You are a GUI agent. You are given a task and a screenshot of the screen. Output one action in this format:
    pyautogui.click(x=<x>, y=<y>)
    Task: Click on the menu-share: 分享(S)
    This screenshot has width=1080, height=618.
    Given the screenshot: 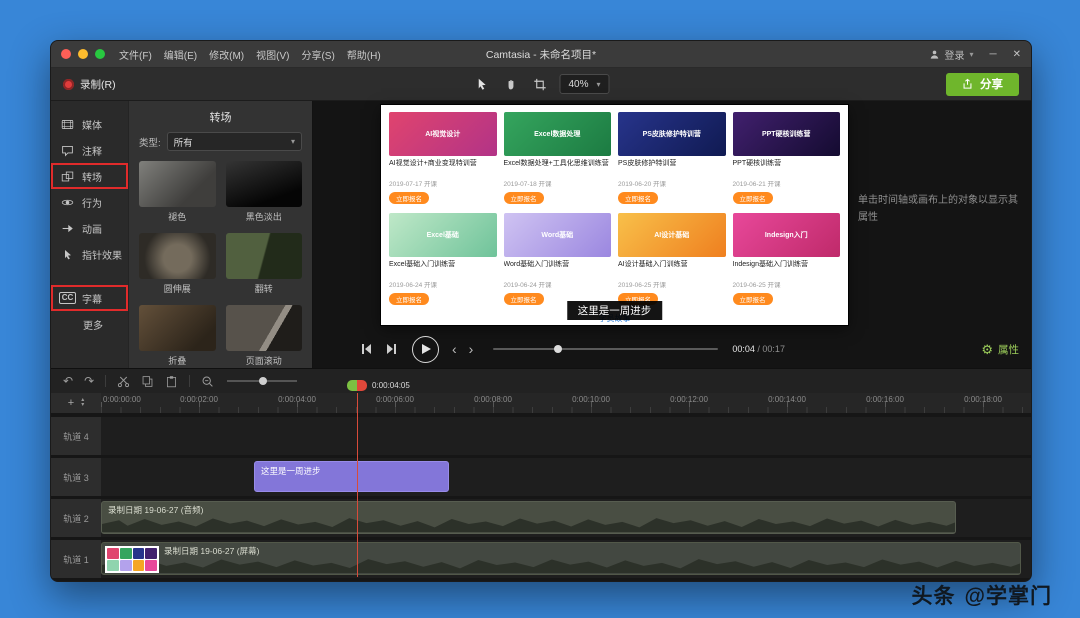 What is the action you would take?
    pyautogui.click(x=317, y=54)
    